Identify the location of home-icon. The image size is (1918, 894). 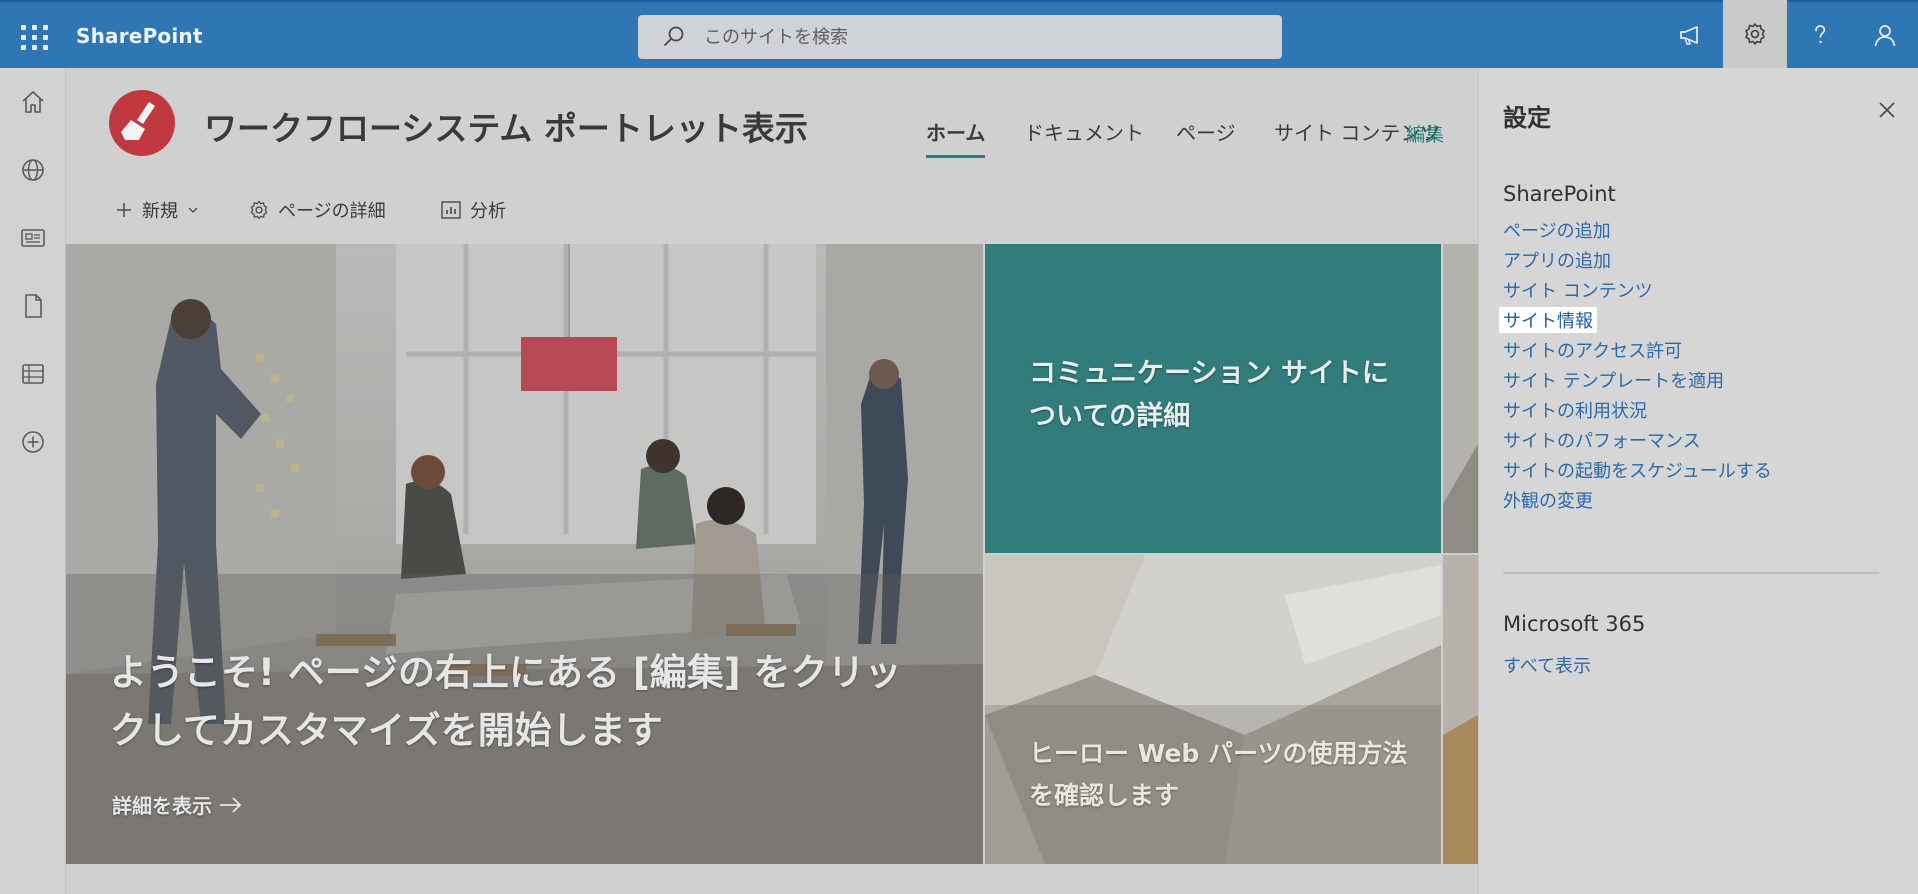
(33, 102).